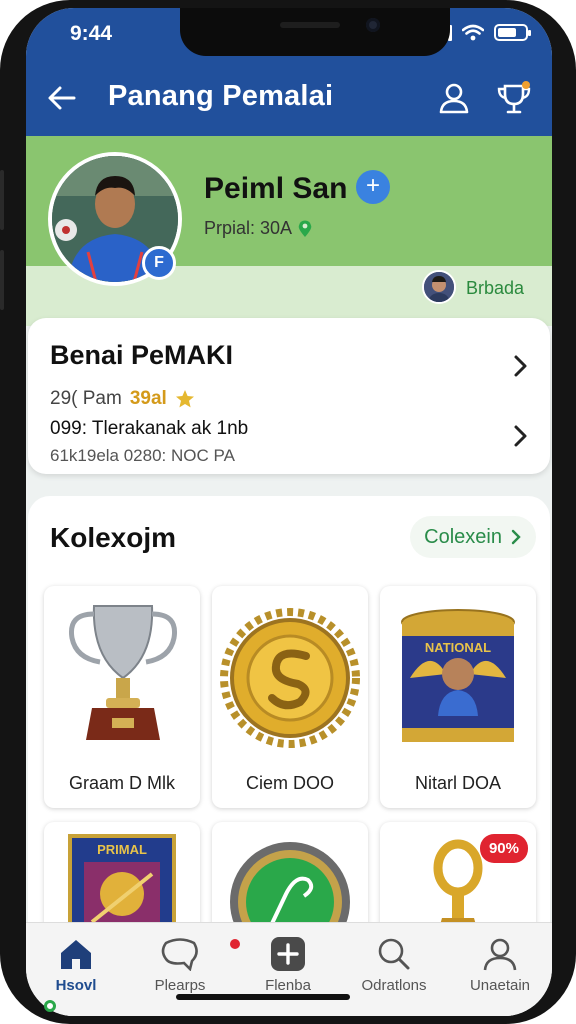 The height and width of the screenshot is (1024, 576). Describe the element at coordinates (503, 848) in the screenshot. I see `percent-badge: 90%` at that location.